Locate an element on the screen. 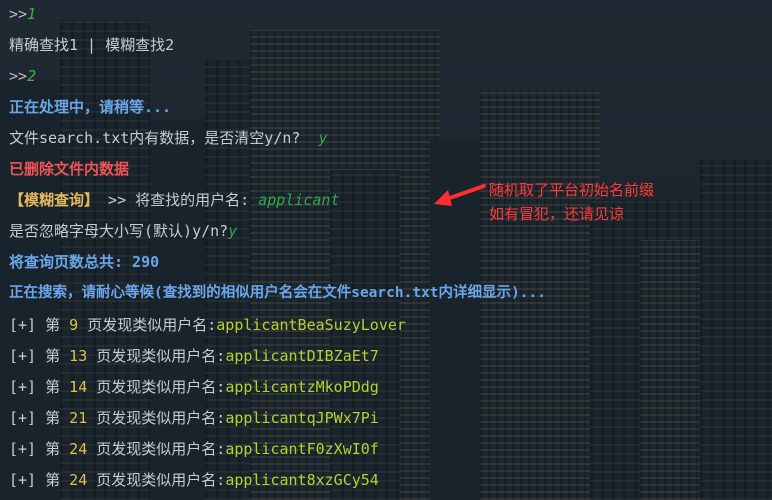 This screenshot has height=500, width=772. query-prompt: >> 将查找的用户名: is located at coordinates (179, 200).